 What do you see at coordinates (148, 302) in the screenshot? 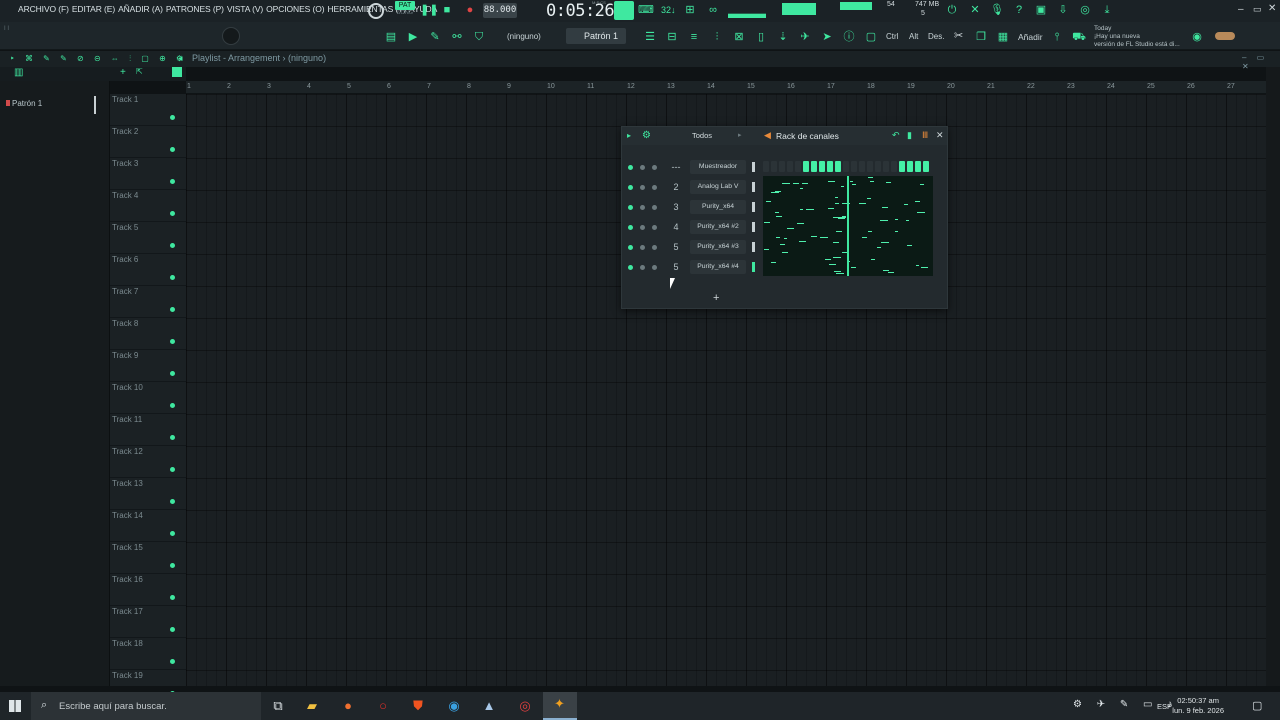
I see `track-header: Track 7` at bounding box center [148, 302].